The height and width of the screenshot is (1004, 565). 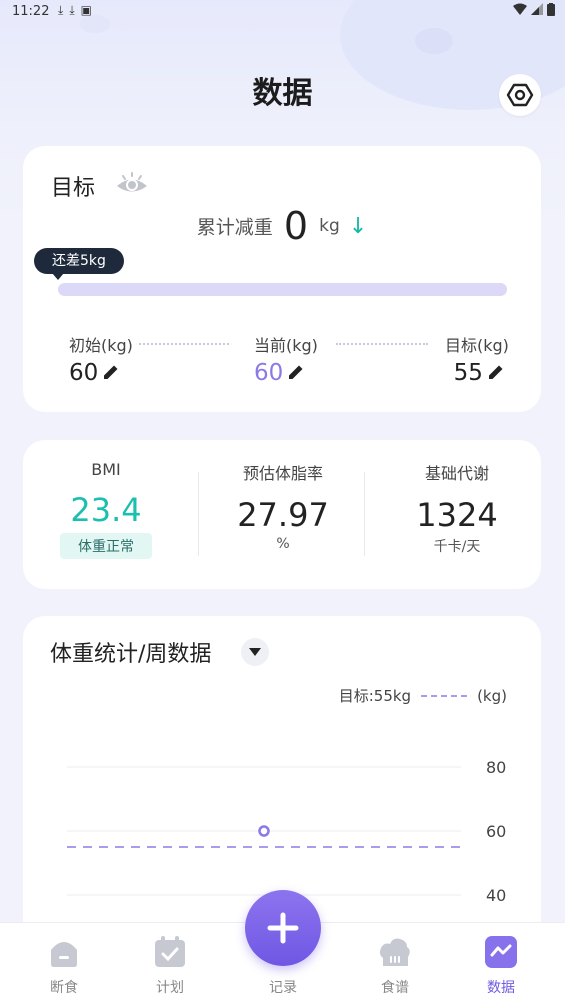 What do you see at coordinates (282, 226) in the screenshot?
I see `total-loss-row: 累计减重 0 kg ↓` at bounding box center [282, 226].